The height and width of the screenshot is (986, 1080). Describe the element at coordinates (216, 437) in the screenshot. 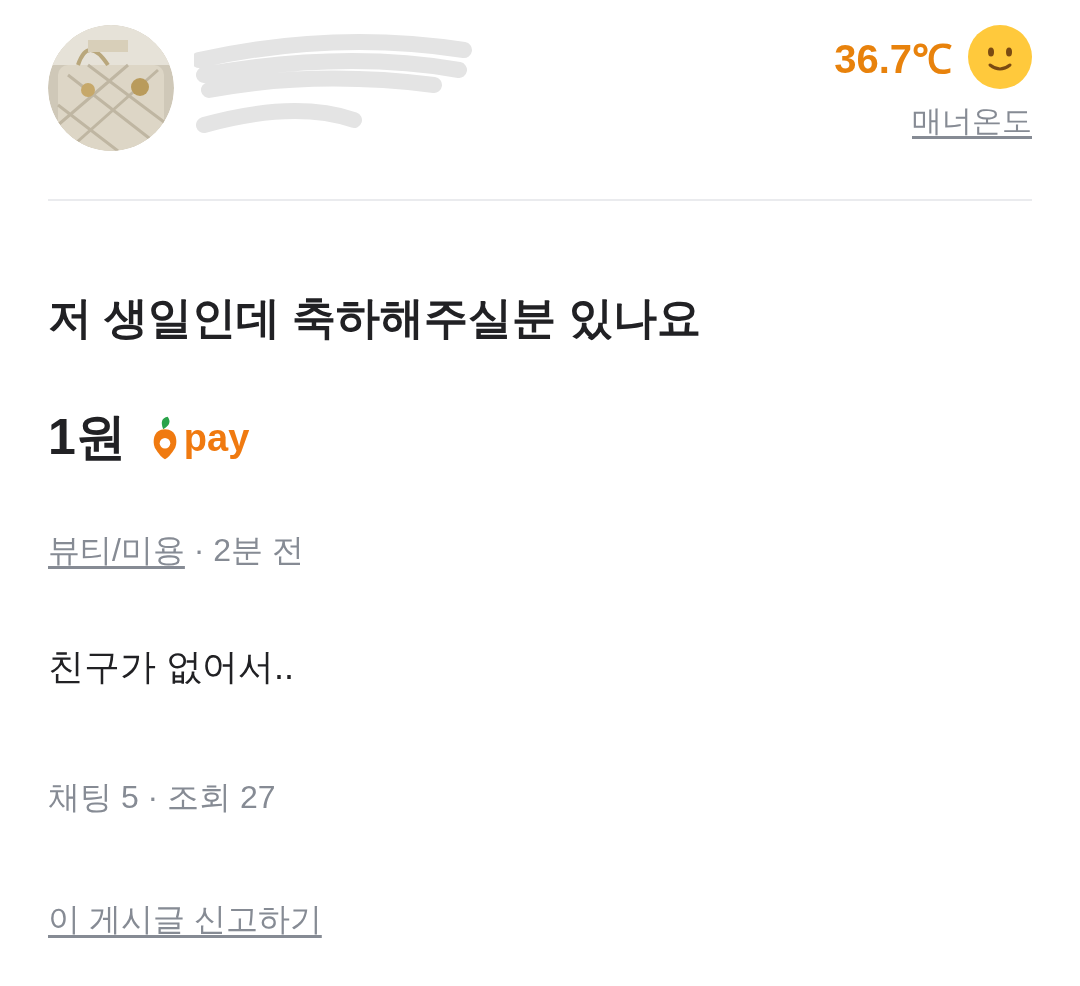

I see `pay-label: pay` at that location.